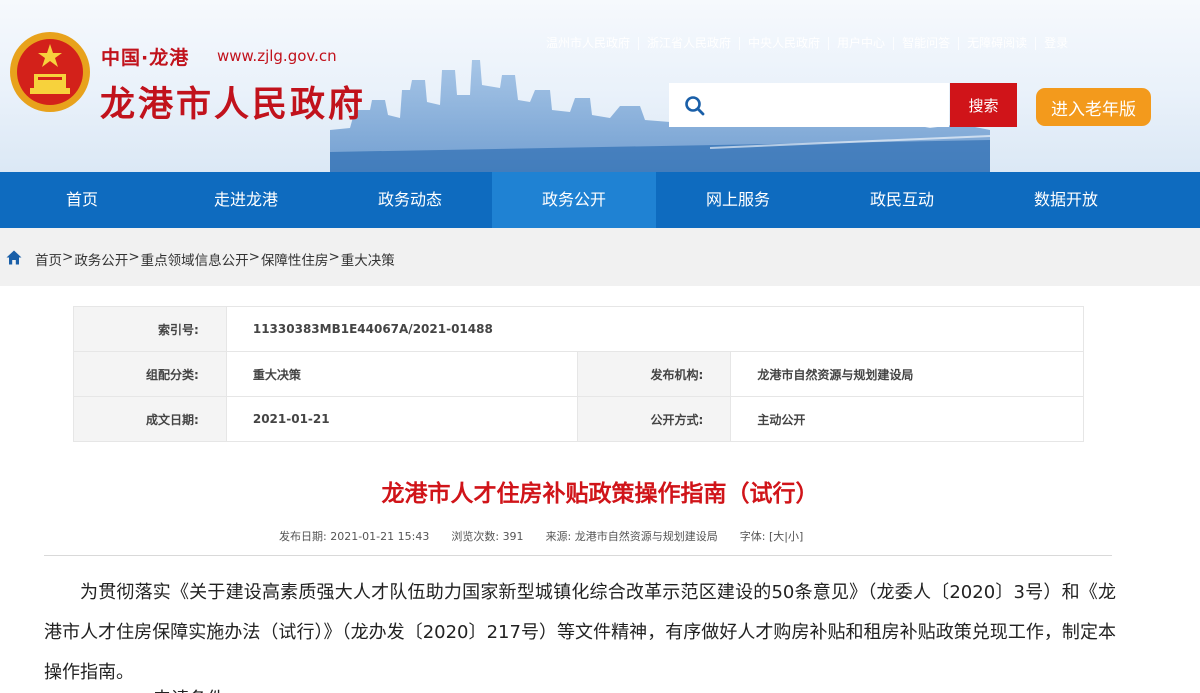 This screenshot has height=693, width=1200. Describe the element at coordinates (829, 106) in the screenshot. I see `search-input` at that location.